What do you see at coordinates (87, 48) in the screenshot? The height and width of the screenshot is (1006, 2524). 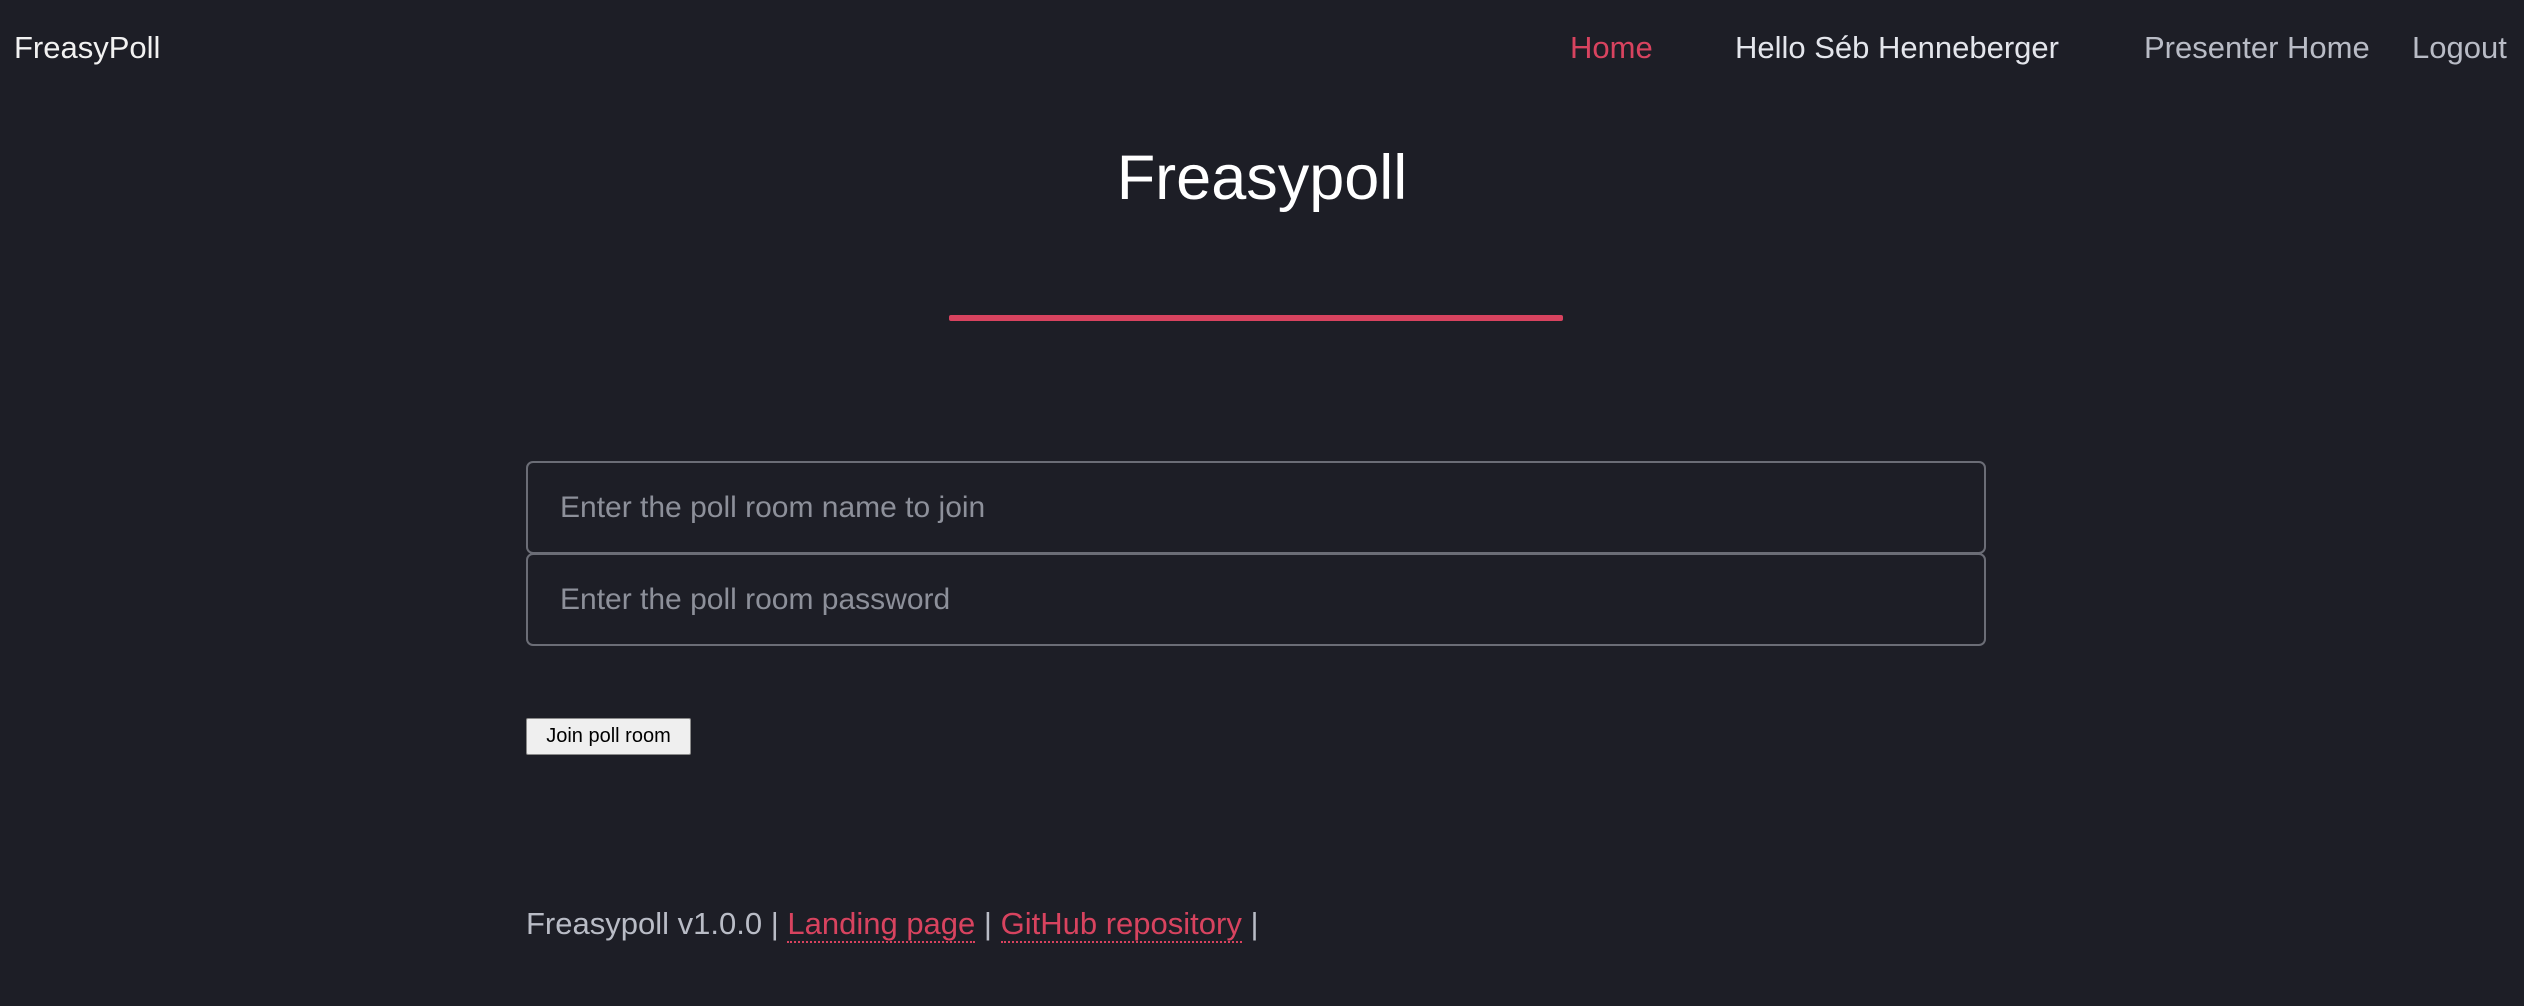 I see `brand-link: FreasyPoll` at bounding box center [87, 48].